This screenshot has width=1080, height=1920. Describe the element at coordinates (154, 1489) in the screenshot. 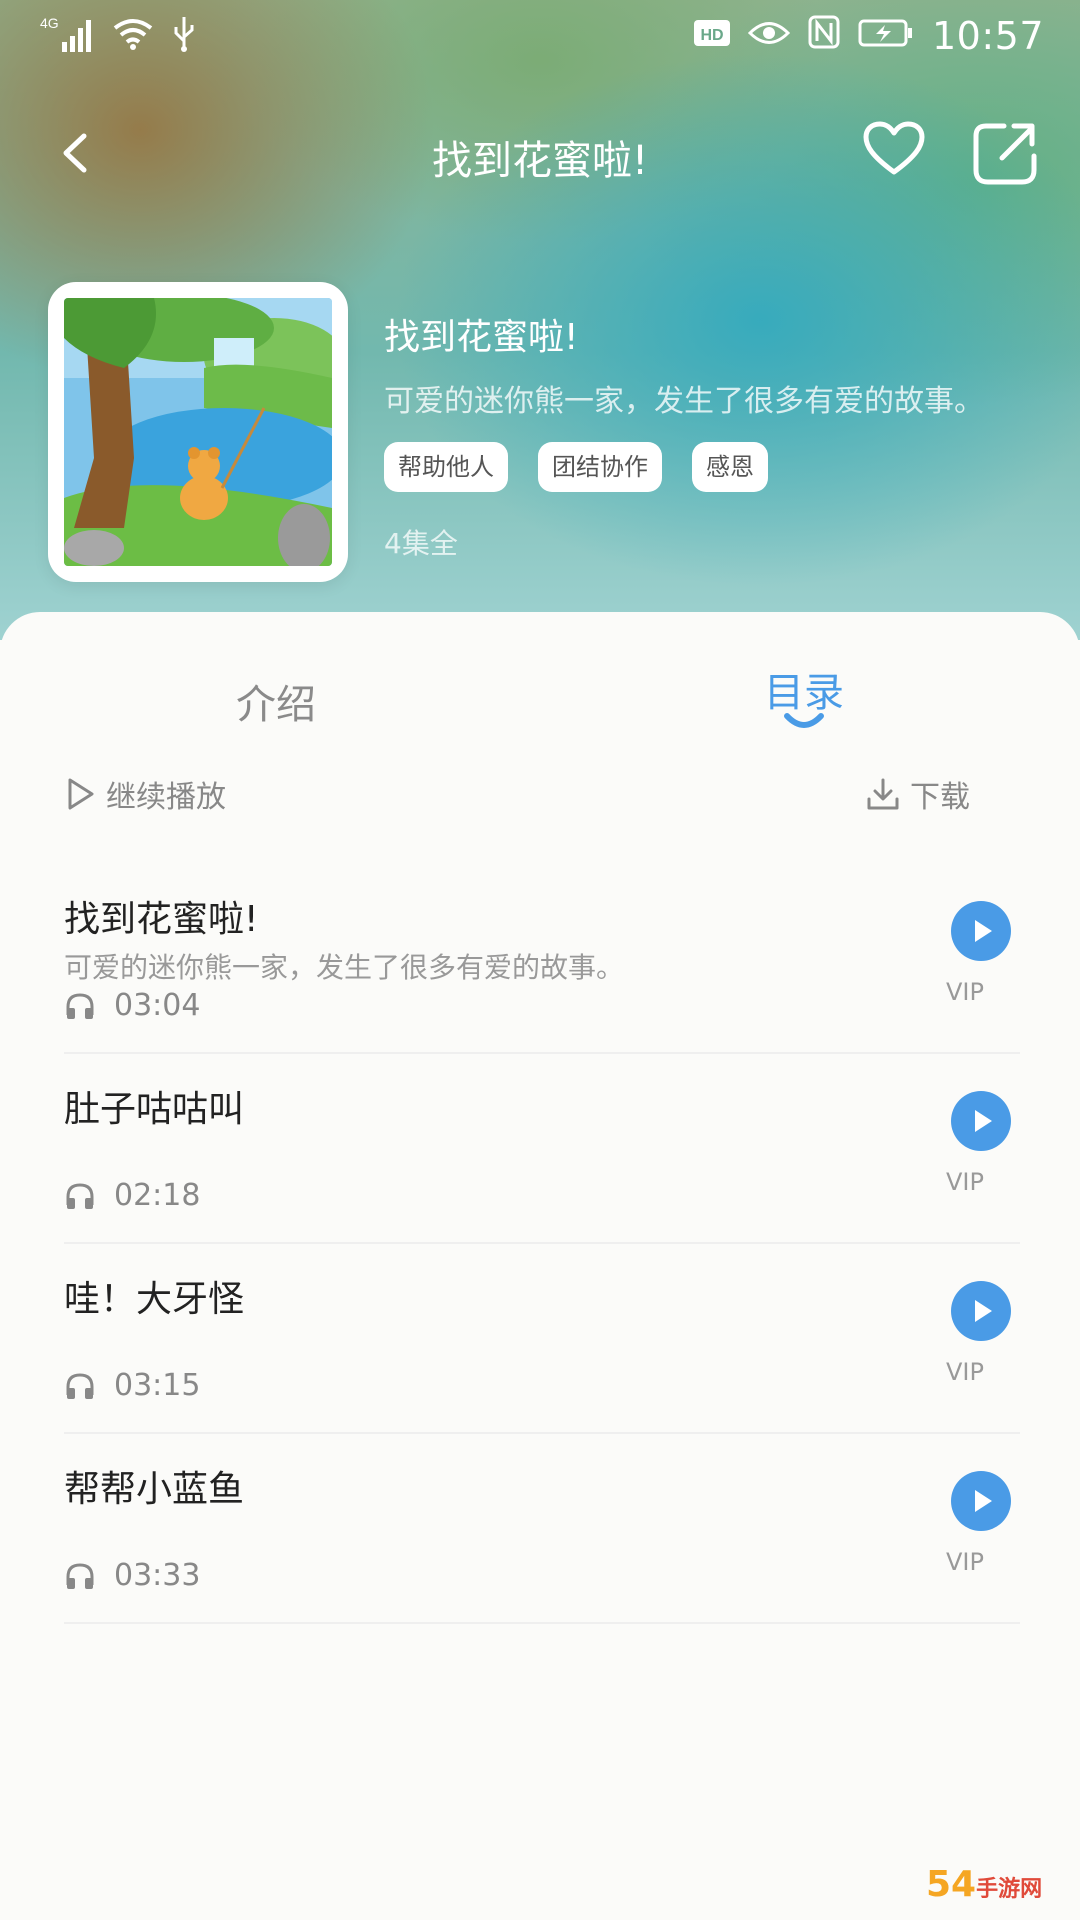

I see `episode-title: 帮帮小蓝鱼` at that location.